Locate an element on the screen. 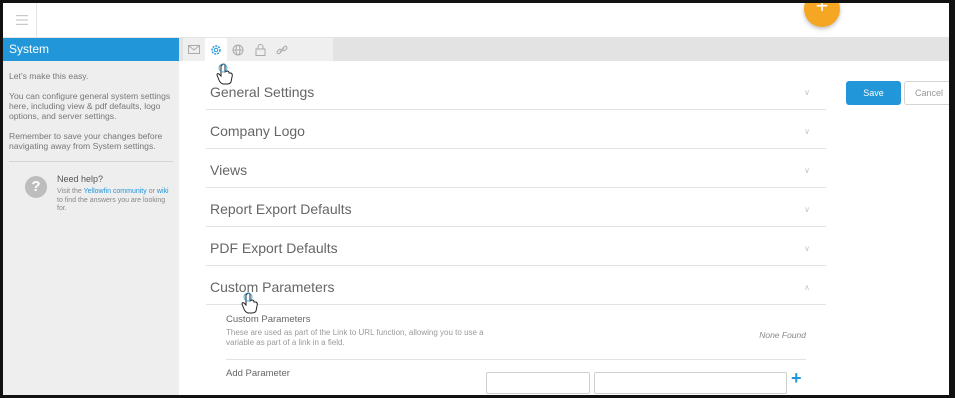 This screenshot has width=955, height=398. gear-icon is located at coordinates (216, 49).